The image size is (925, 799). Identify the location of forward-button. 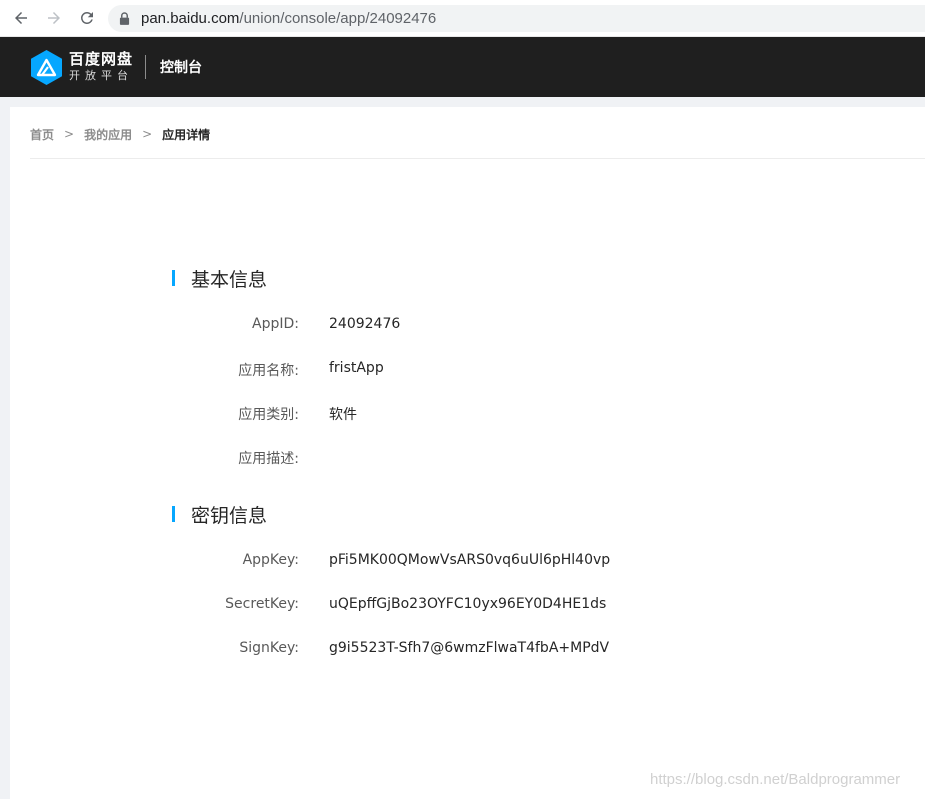
(54, 18).